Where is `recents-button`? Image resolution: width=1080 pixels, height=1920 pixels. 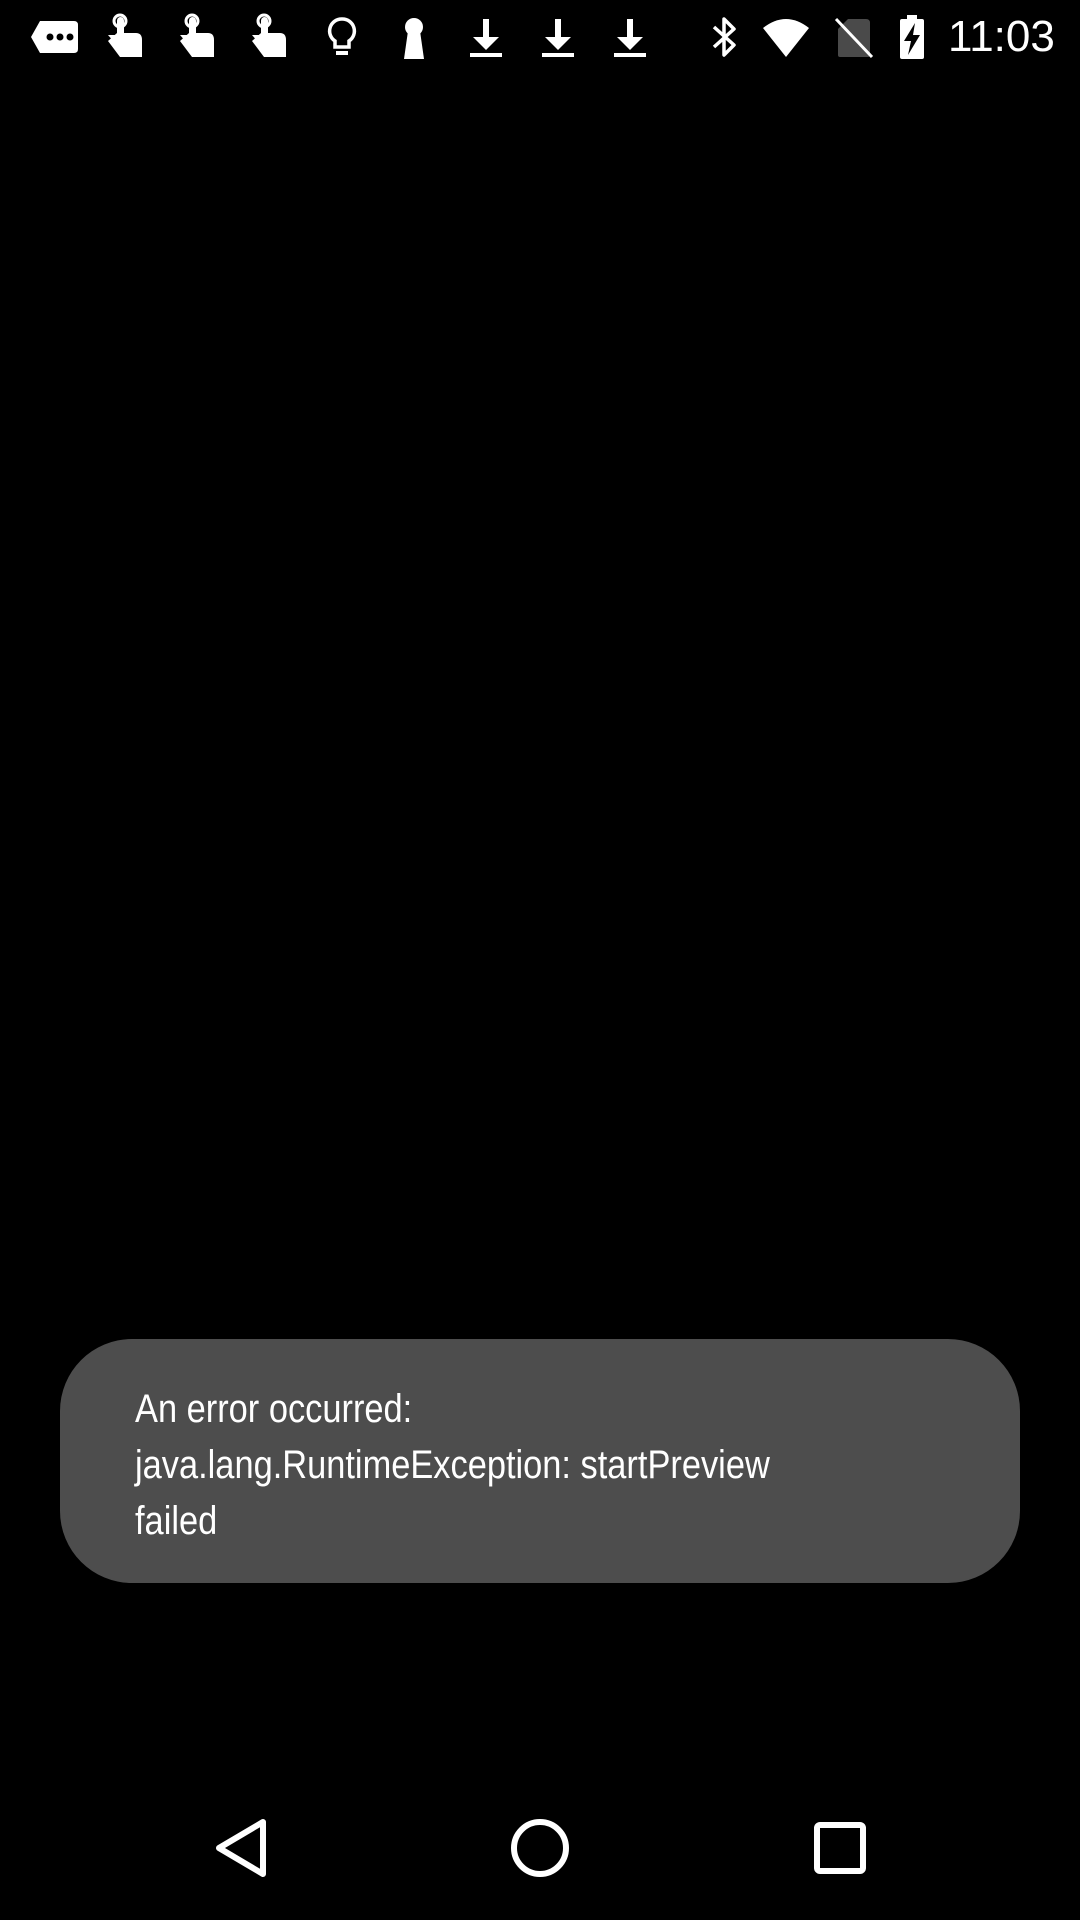 recents-button is located at coordinates (840, 1848).